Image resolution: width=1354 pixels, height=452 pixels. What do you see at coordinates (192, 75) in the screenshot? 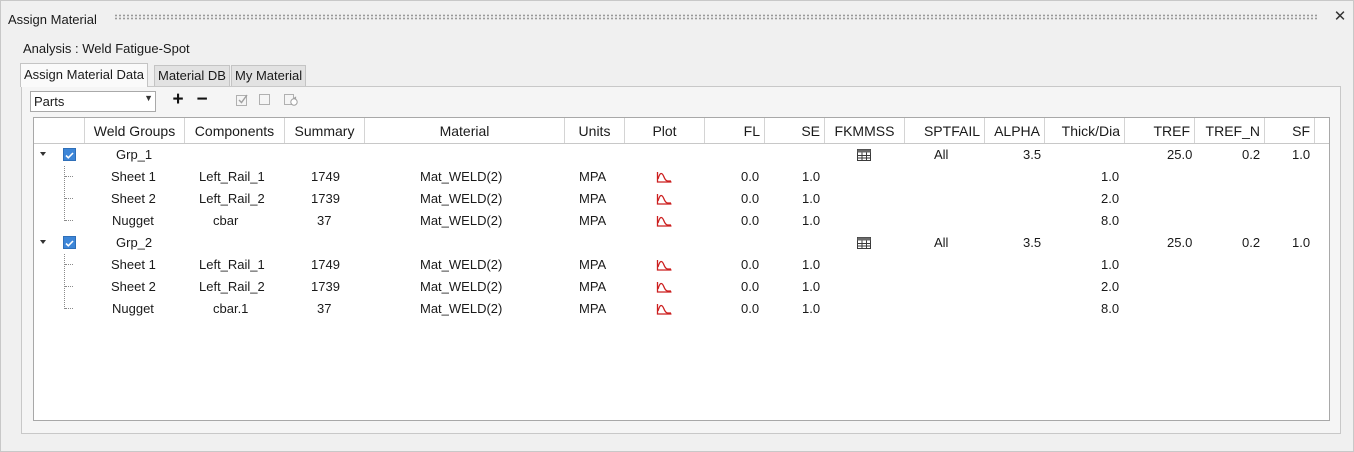
I see `tab-material-db: Material DB` at bounding box center [192, 75].